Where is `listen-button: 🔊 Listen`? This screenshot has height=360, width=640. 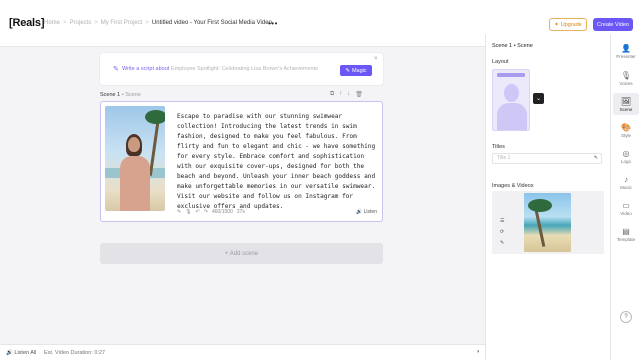
listen-button: 🔊 Listen is located at coordinates (366, 212).